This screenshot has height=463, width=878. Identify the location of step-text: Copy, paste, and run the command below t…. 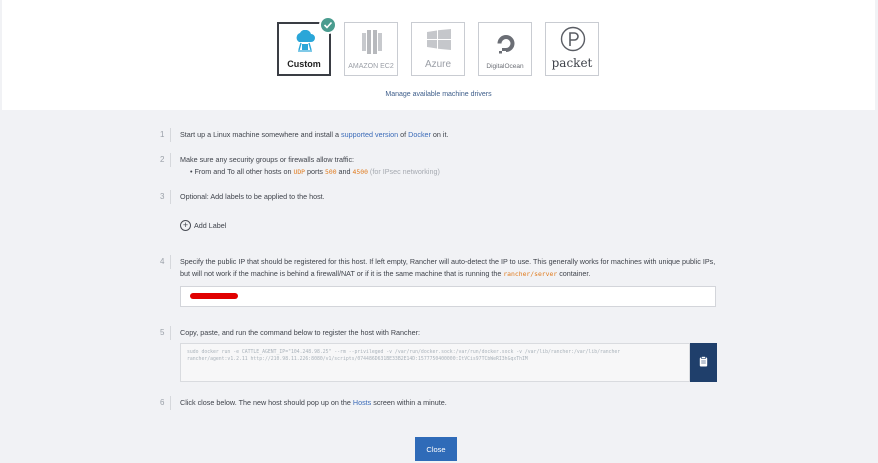
(300, 332).